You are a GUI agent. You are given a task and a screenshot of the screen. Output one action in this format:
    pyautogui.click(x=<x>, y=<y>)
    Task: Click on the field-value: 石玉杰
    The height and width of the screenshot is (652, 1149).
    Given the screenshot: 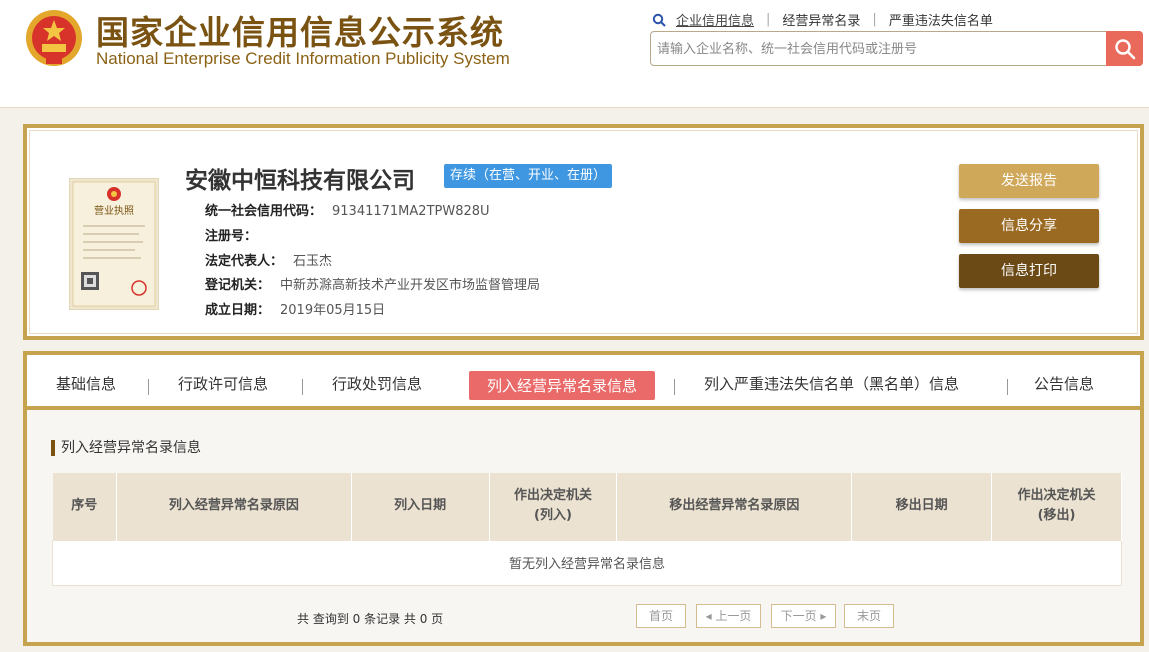 What is the action you would take?
    pyautogui.click(x=313, y=261)
    